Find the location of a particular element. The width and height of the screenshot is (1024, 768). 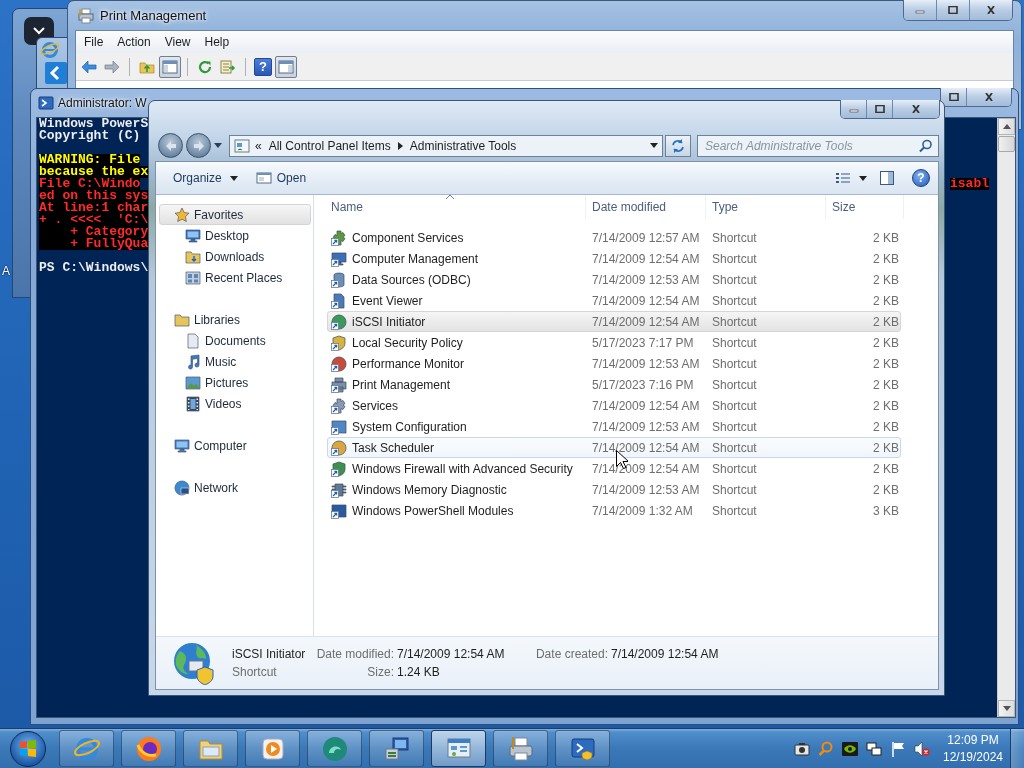

scroll-down-button is located at coordinates (1006, 708).